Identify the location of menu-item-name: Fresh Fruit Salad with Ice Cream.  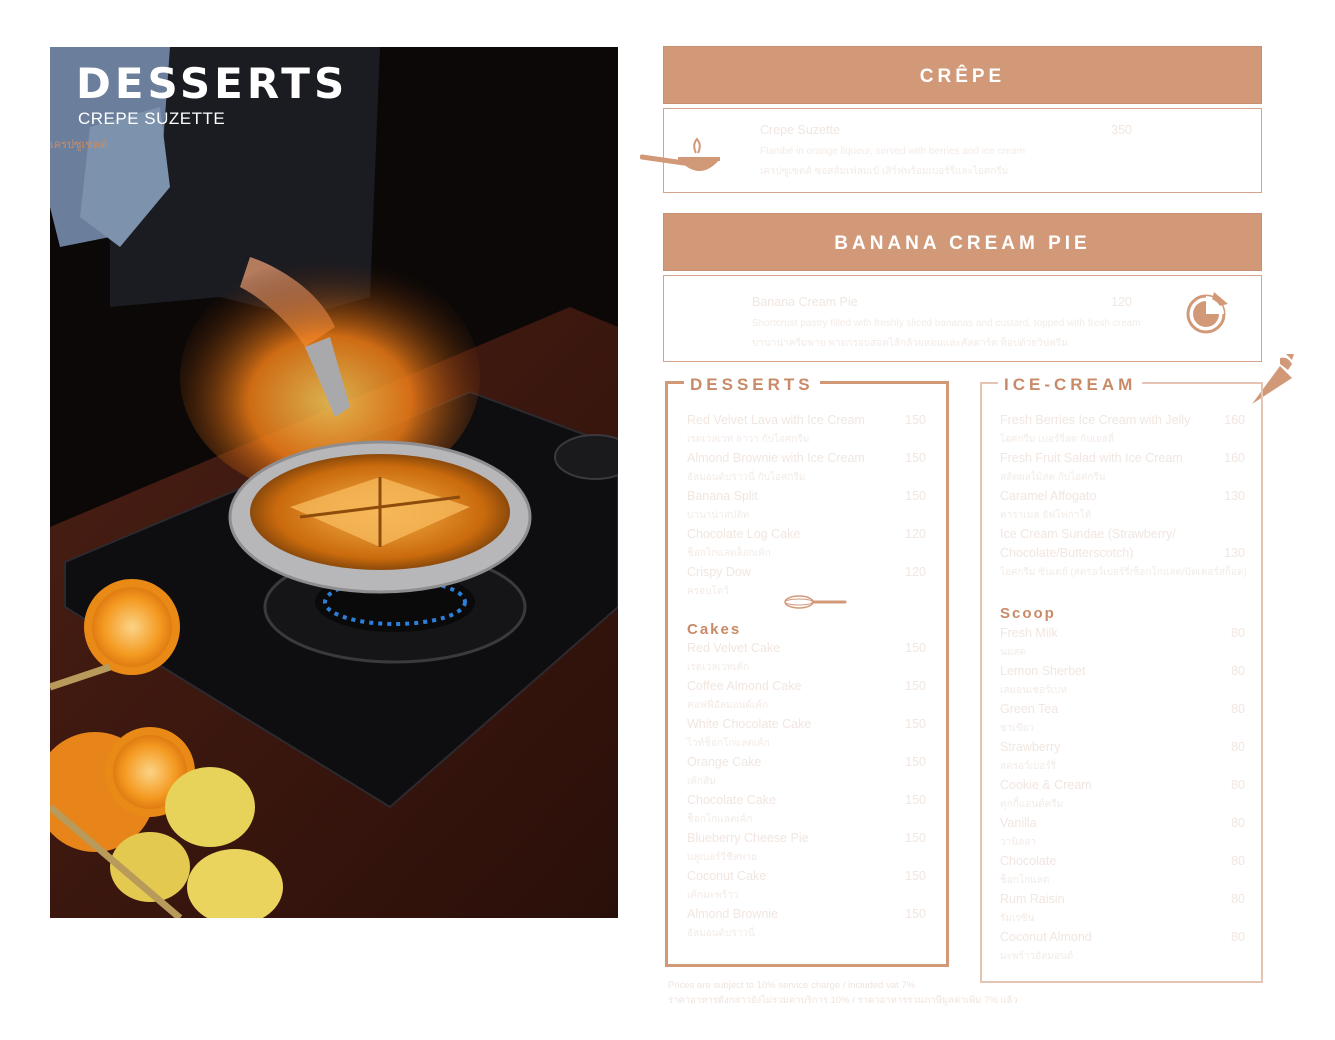
(1091, 458).